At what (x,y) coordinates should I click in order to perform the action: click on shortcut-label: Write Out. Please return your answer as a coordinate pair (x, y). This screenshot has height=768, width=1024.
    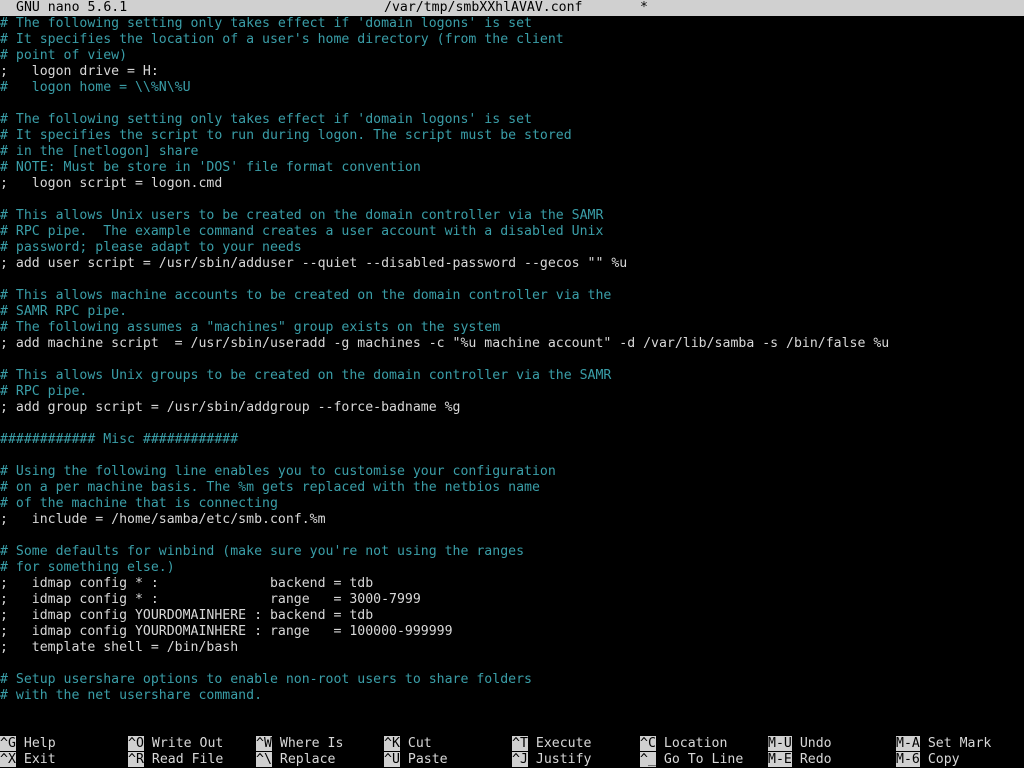
    Looking at the image, I should click on (187, 743).